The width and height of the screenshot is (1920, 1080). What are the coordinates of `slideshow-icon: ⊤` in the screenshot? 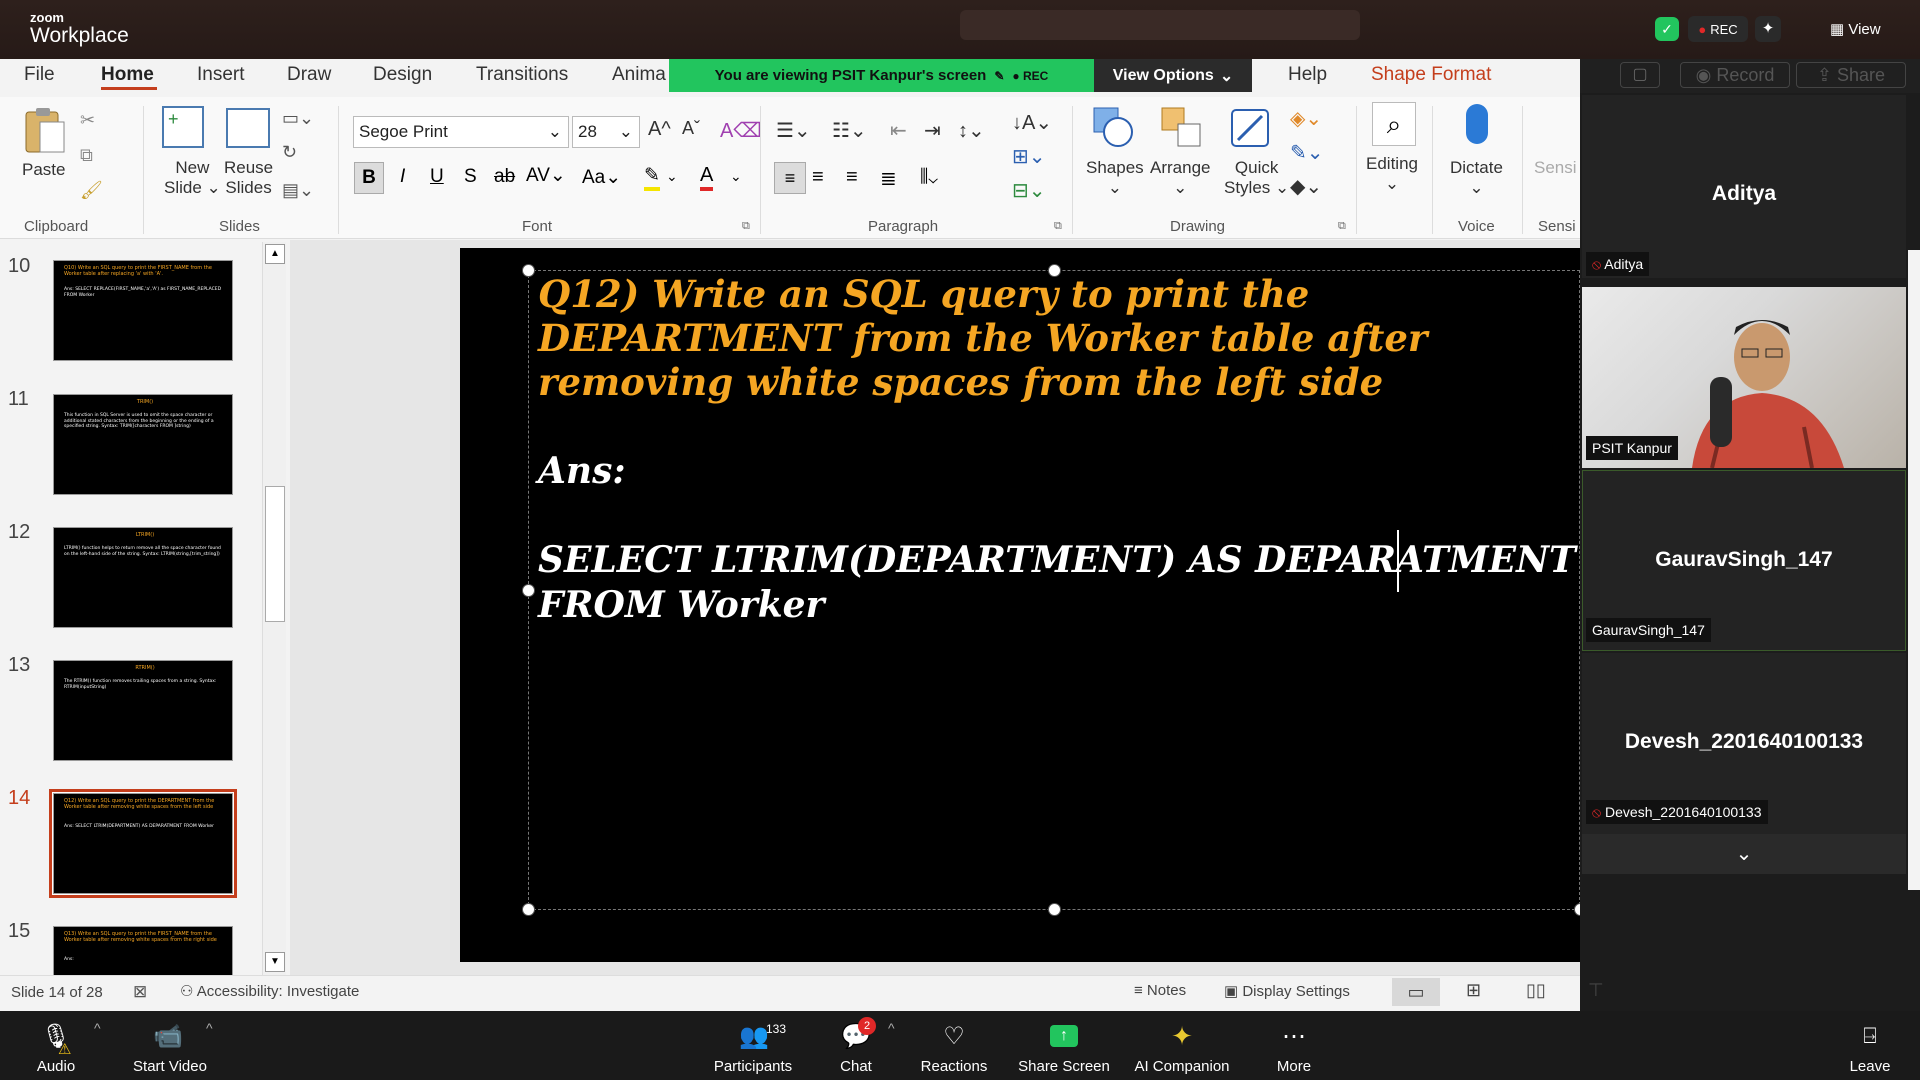 It's located at (1596, 990).